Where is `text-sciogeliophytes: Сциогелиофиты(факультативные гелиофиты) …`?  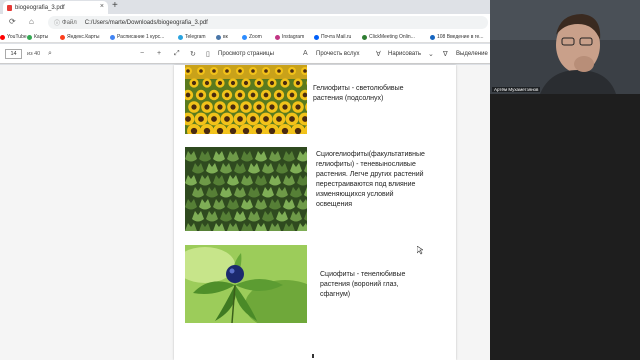
text-sciogeliophytes: Сциогелиофиты(факультативные гелиофиты) … is located at coordinates (370, 179).